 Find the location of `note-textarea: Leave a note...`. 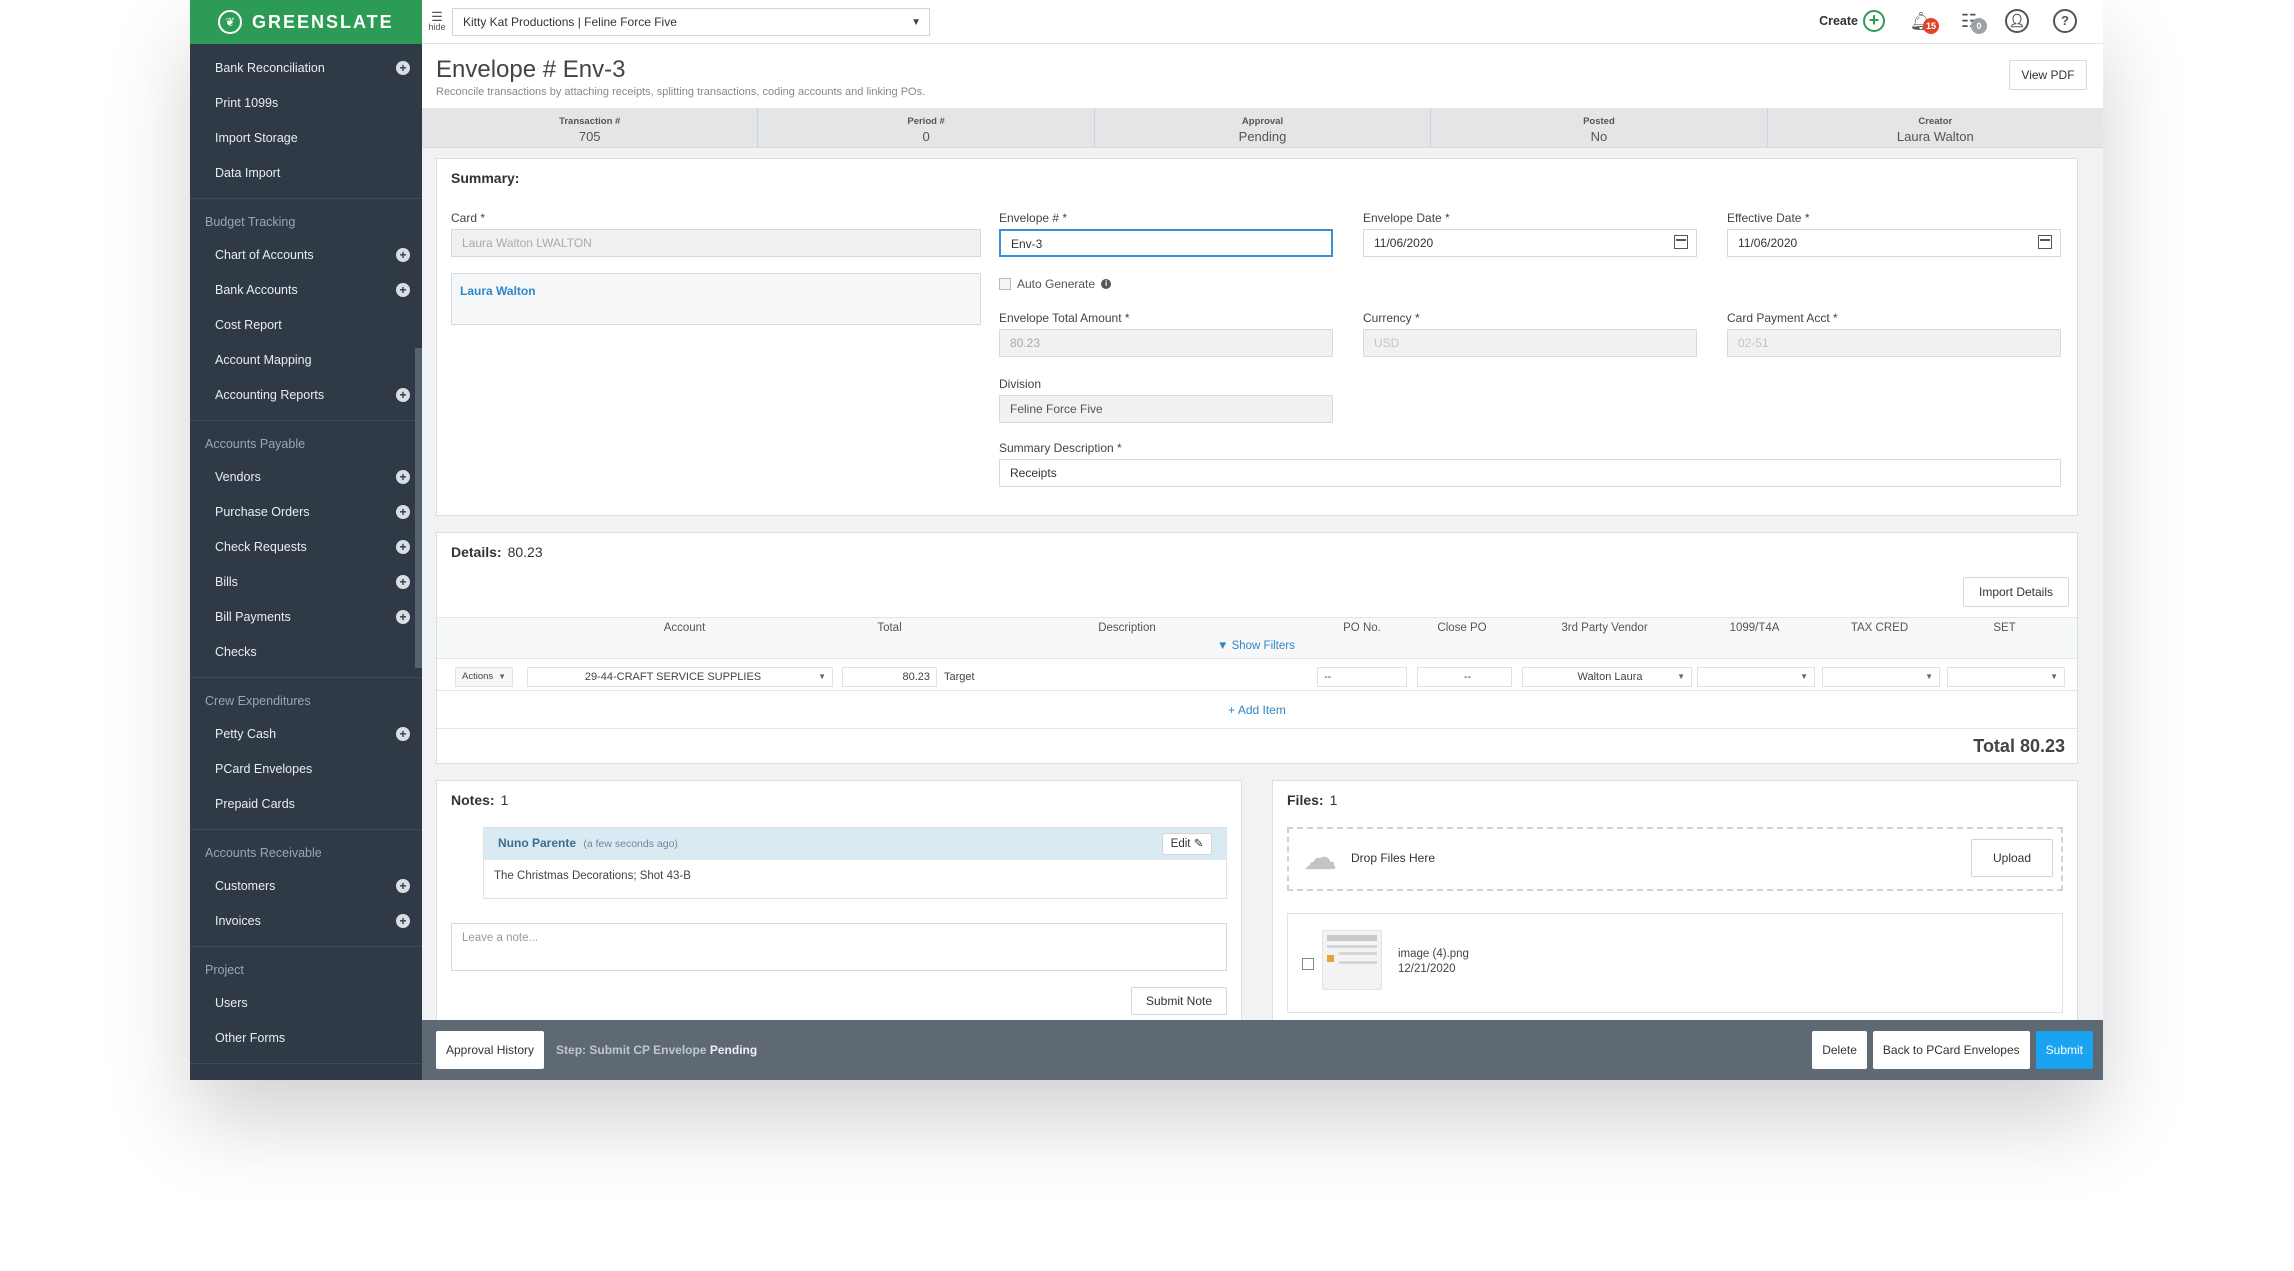

note-textarea: Leave a note... is located at coordinates (839, 947).